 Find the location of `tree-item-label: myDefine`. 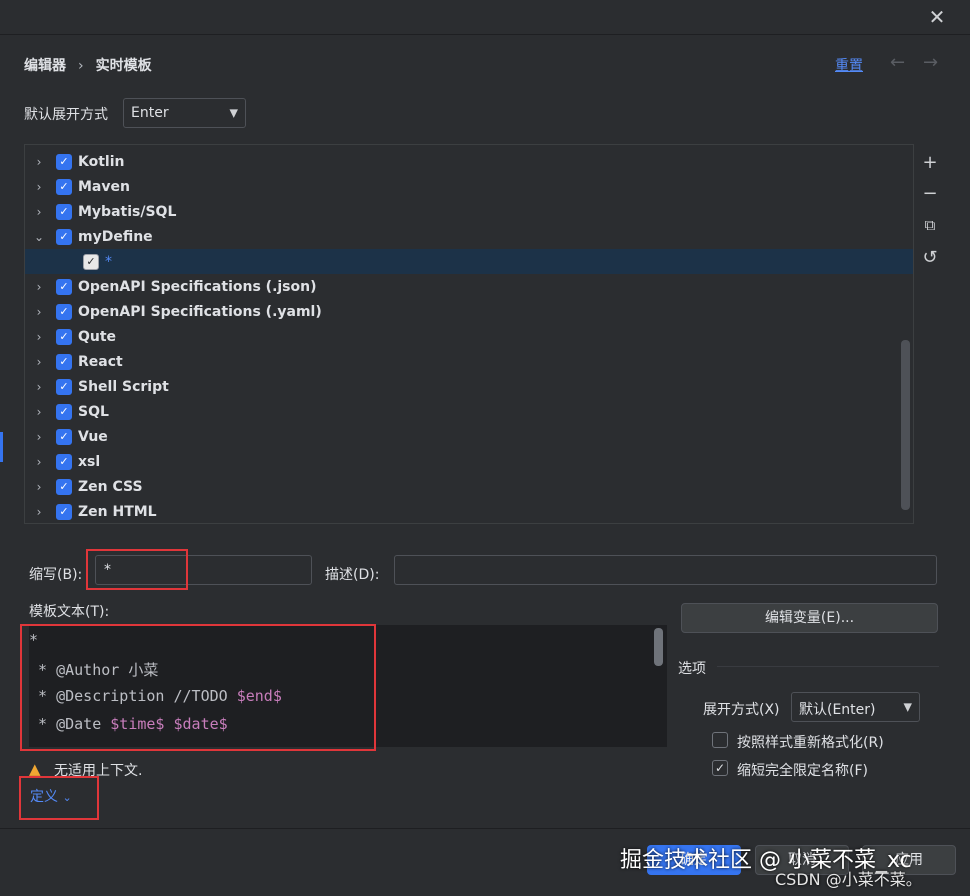

tree-item-label: myDefine is located at coordinates (115, 236).